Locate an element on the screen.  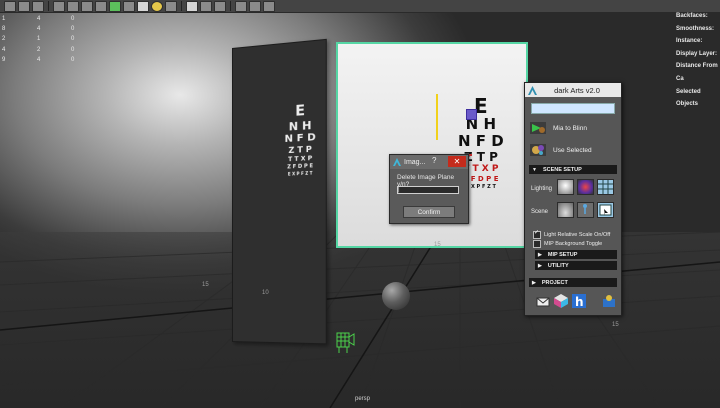
scene-setup-label: SCENE SETUP is located at coordinates (562, 169).